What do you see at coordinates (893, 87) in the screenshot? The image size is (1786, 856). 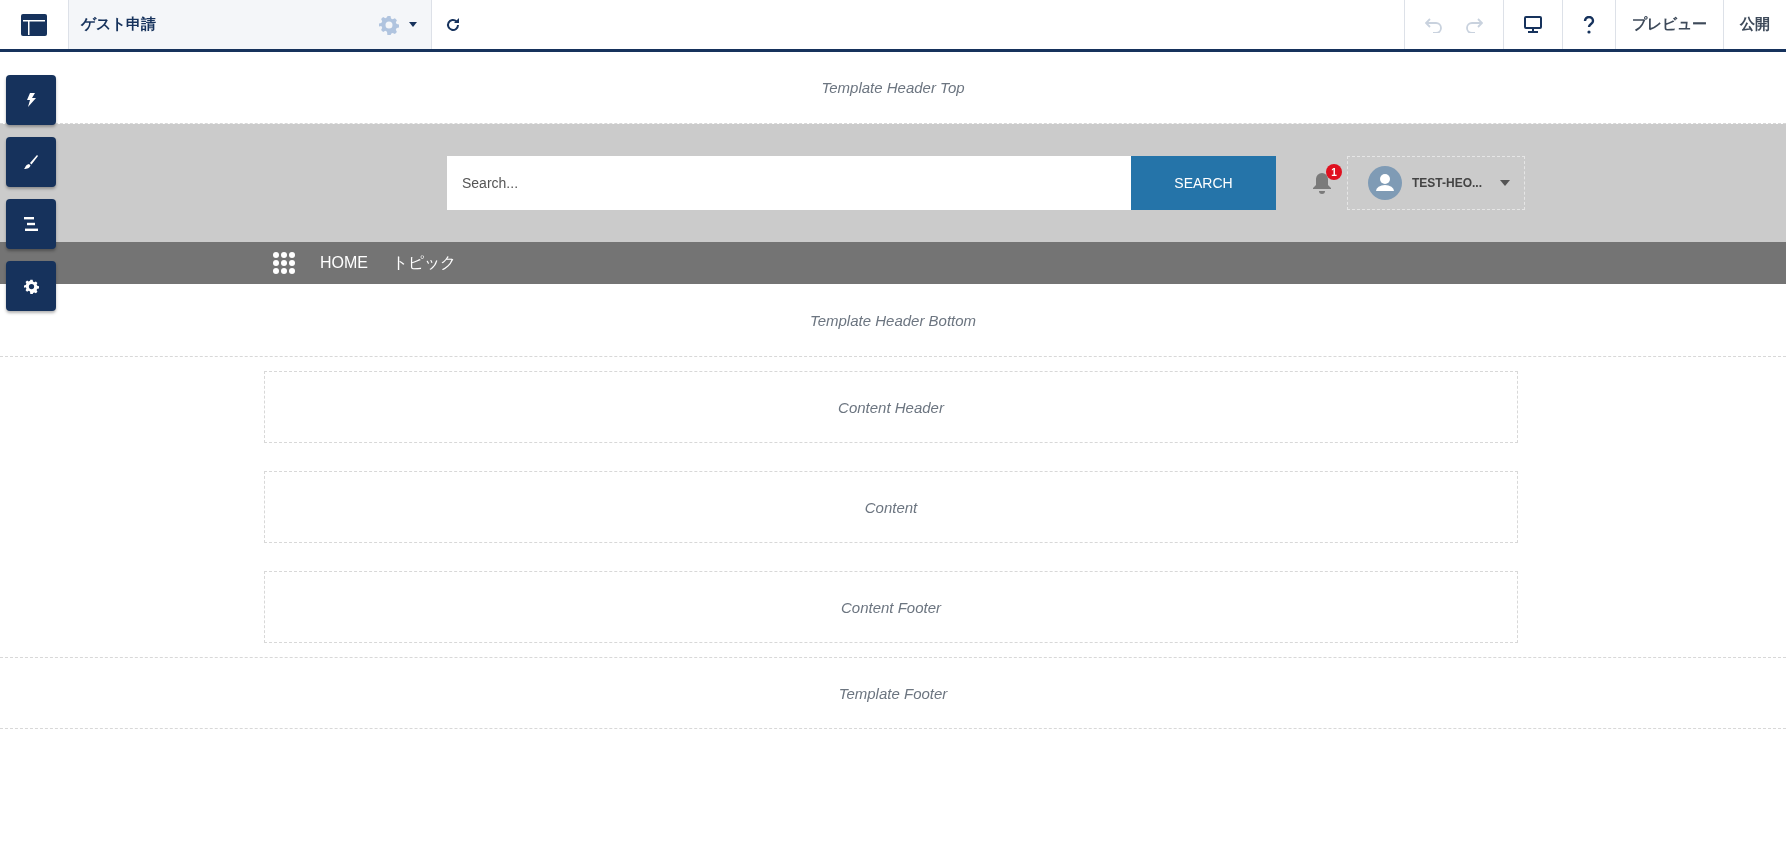 I see `region-label: Template Header Top` at bounding box center [893, 87].